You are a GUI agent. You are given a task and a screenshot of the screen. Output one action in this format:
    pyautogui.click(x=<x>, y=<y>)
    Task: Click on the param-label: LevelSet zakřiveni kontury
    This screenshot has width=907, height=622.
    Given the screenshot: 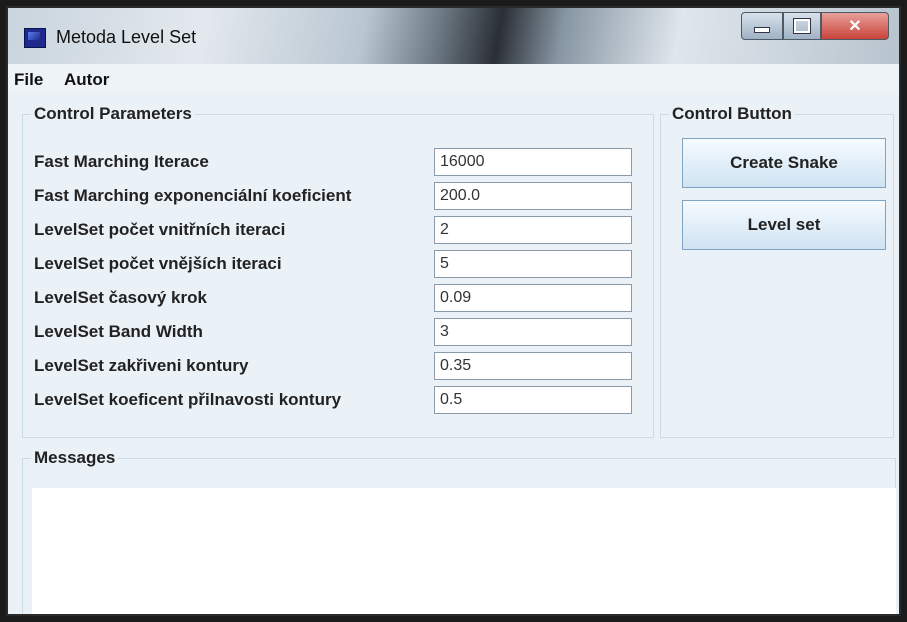 What is the action you would take?
    pyautogui.click(x=141, y=365)
    